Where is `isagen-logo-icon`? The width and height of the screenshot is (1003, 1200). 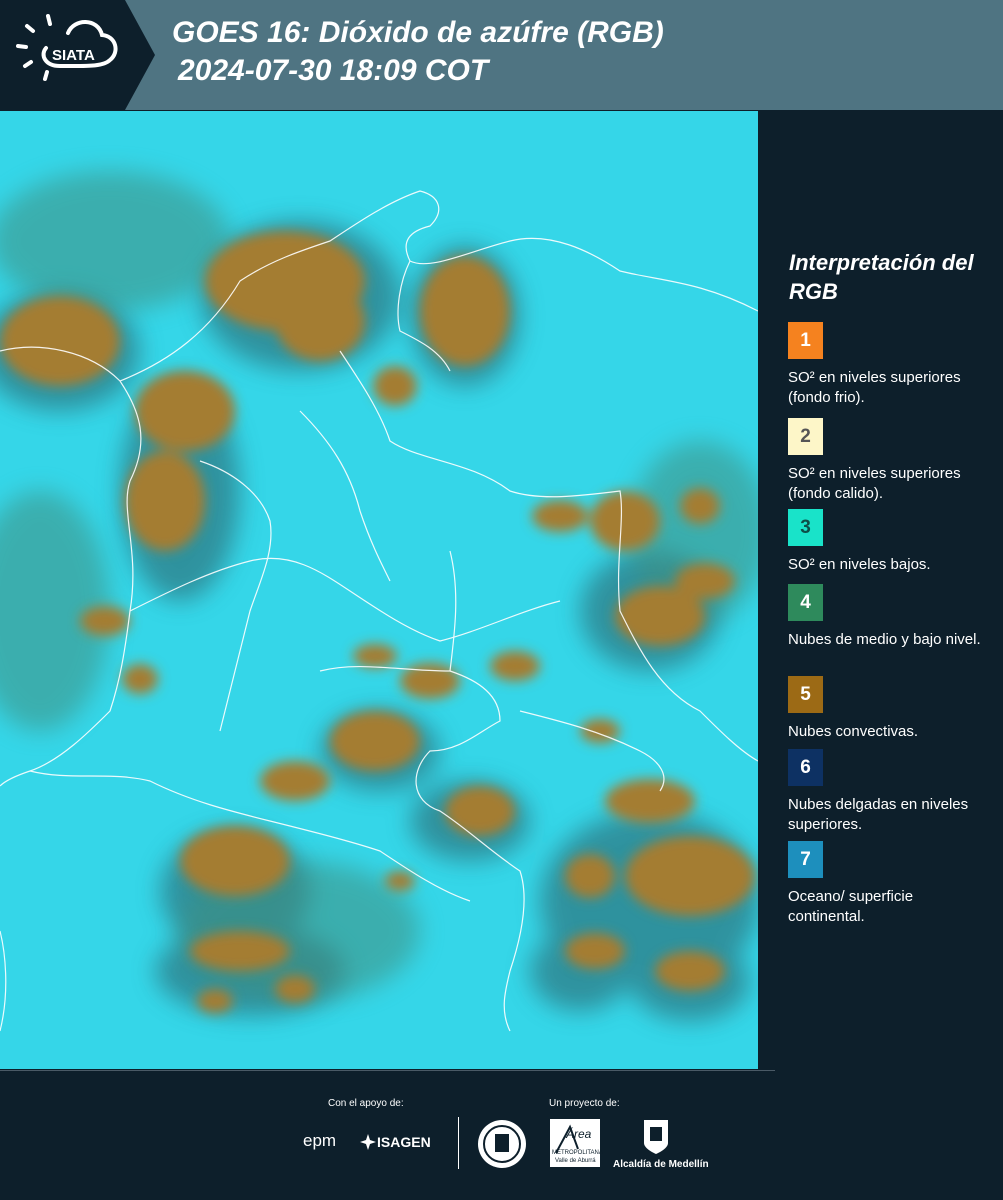
isagen-logo-icon is located at coordinates (368, 1142).